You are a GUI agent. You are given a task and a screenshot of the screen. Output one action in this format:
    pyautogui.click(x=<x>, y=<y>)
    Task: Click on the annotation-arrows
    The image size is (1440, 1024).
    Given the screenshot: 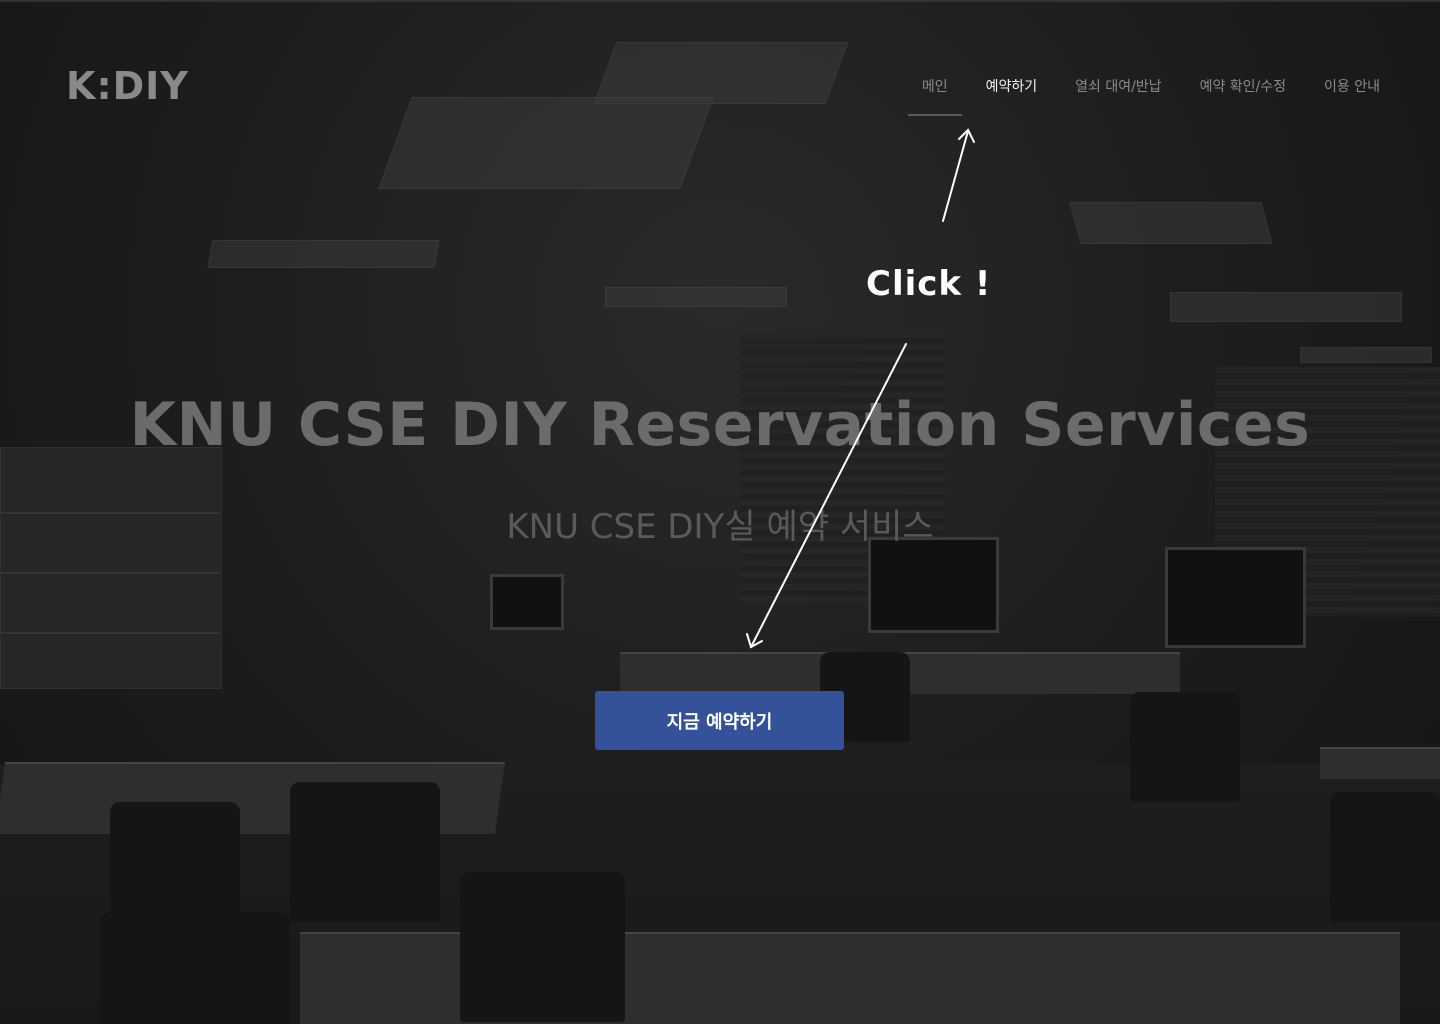 What is the action you would take?
    pyautogui.click(x=860, y=388)
    